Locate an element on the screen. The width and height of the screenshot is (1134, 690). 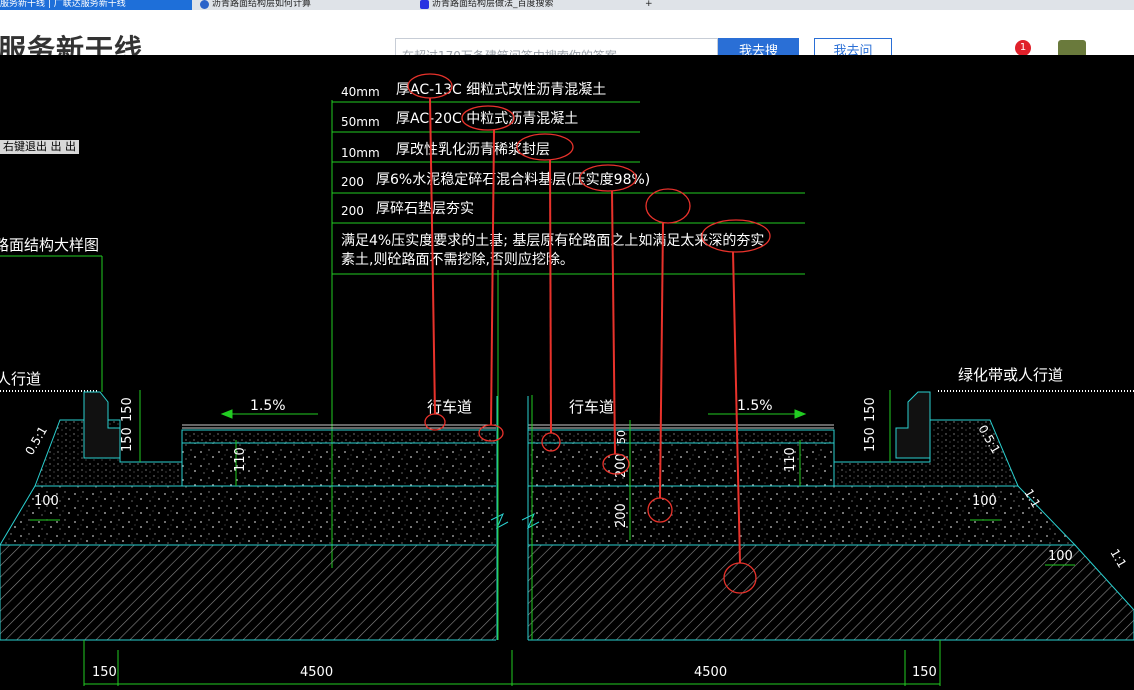
baidu-favicon-icon is located at coordinates (424, 4).